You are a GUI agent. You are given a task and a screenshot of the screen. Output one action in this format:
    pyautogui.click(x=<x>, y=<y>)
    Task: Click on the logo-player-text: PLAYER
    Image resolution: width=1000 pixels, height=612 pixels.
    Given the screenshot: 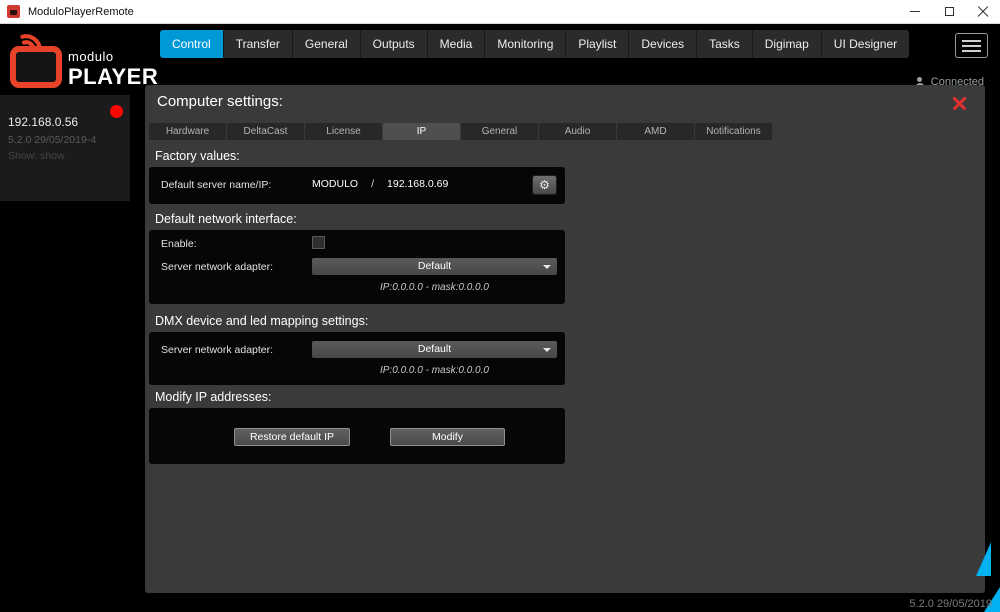 What is the action you would take?
    pyautogui.click(x=113, y=76)
    